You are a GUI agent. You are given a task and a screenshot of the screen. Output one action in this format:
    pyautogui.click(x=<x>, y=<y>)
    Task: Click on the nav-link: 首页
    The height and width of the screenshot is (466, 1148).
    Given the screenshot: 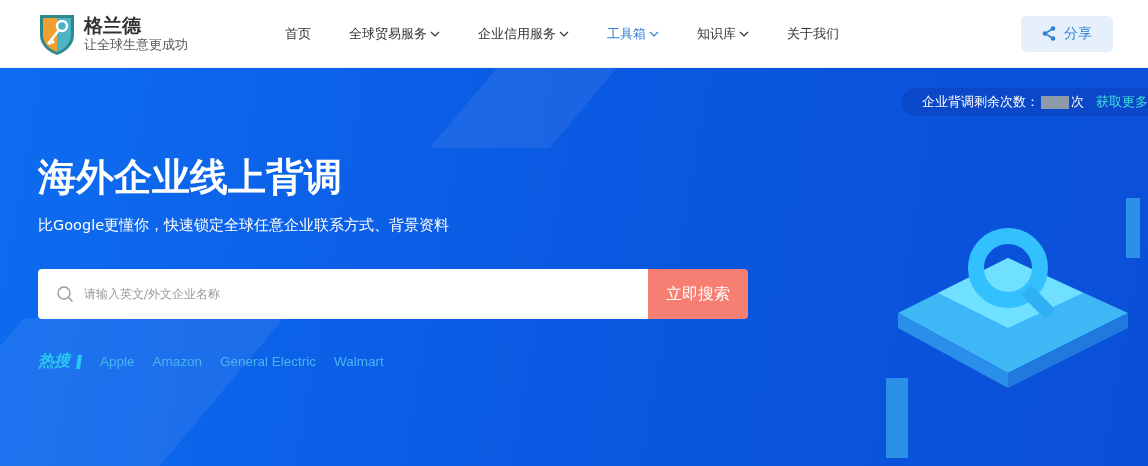 What is the action you would take?
    pyautogui.click(x=298, y=33)
    